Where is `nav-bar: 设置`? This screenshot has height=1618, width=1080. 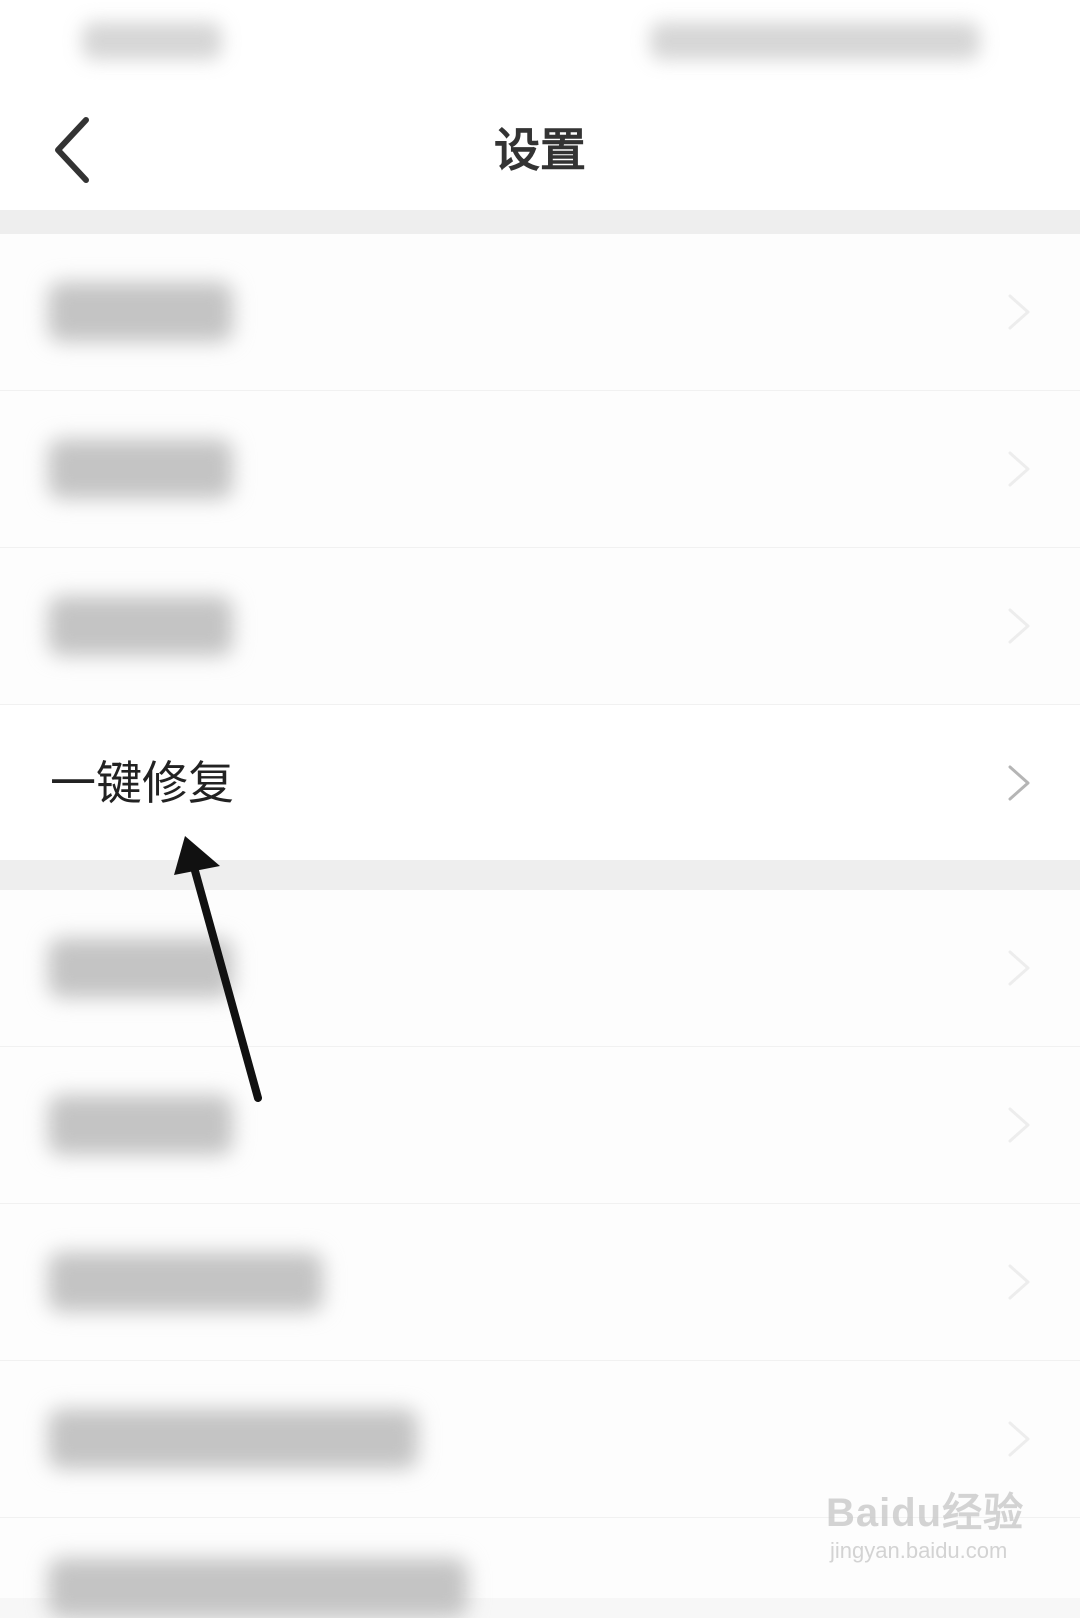 nav-bar: 设置 is located at coordinates (540, 150).